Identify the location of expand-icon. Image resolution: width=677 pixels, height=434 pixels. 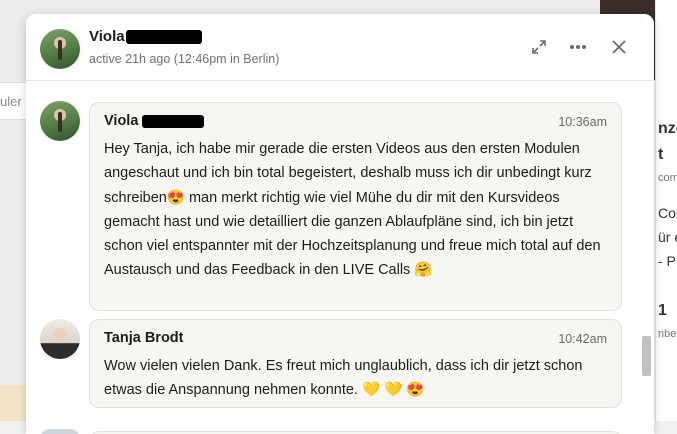
(539, 47).